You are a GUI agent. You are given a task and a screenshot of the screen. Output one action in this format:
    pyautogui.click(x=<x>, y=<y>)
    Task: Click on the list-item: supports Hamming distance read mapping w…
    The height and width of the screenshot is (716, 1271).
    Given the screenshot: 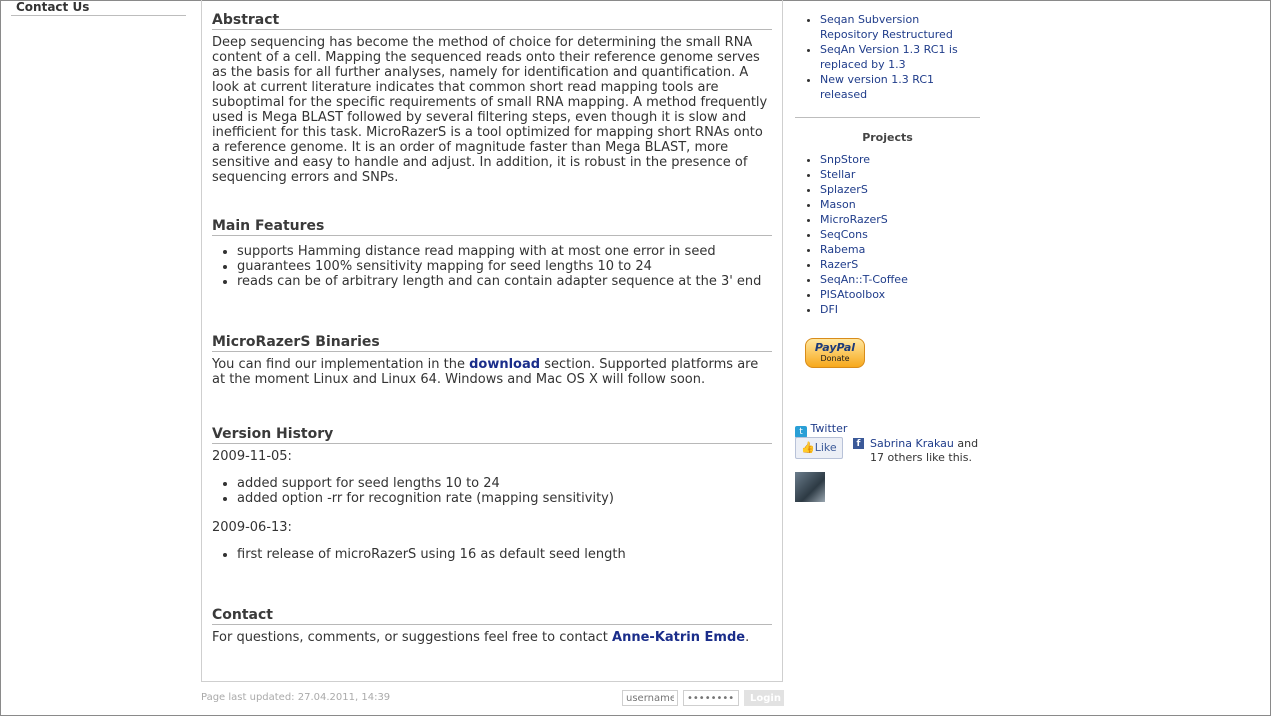 What is the action you would take?
    pyautogui.click(x=504, y=251)
    